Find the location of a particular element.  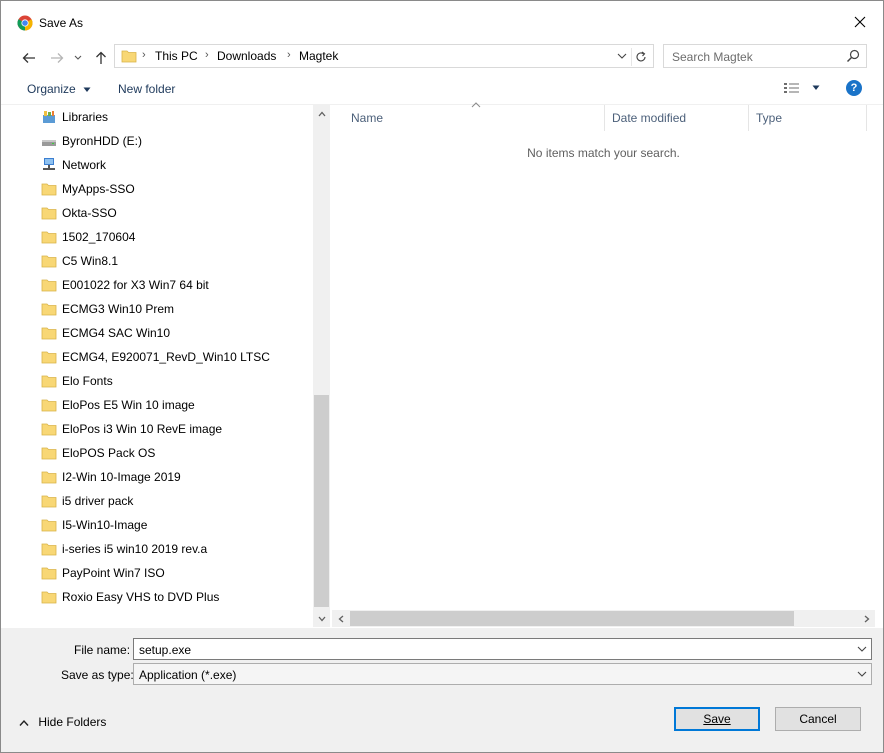

scroll-down-button is located at coordinates (321, 618).